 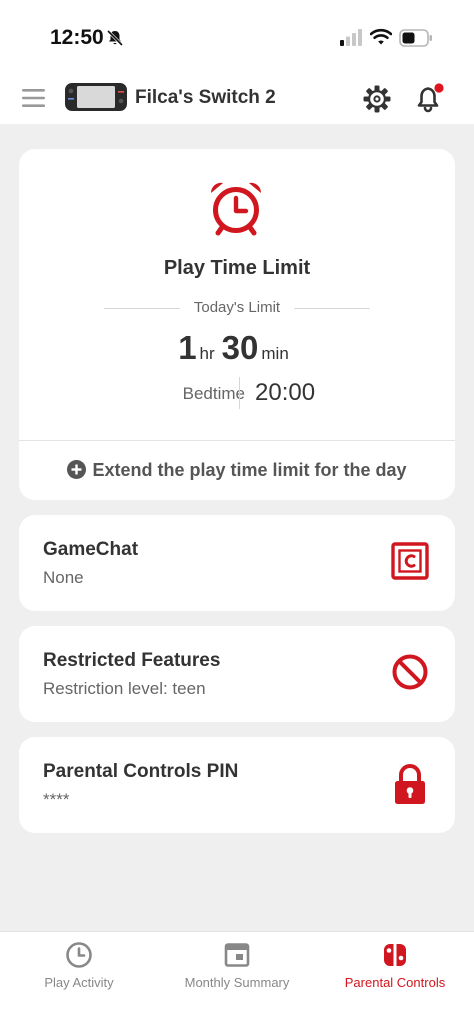 What do you see at coordinates (141, 771) in the screenshot?
I see `pin-title: Parental Controls PIN` at bounding box center [141, 771].